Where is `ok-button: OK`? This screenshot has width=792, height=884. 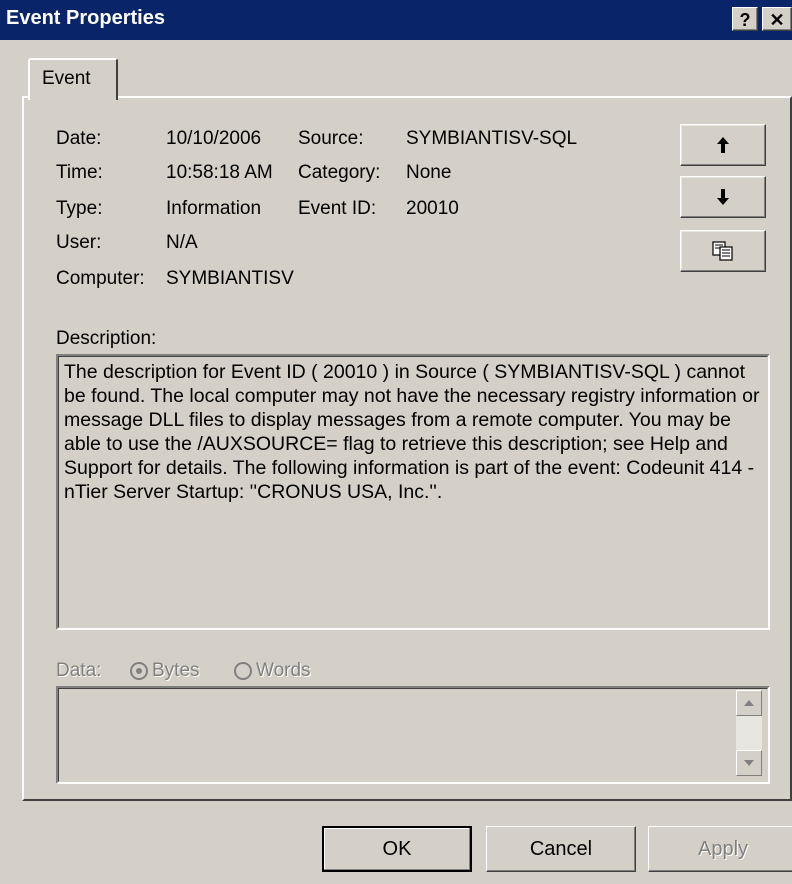
ok-button: OK is located at coordinates (397, 849).